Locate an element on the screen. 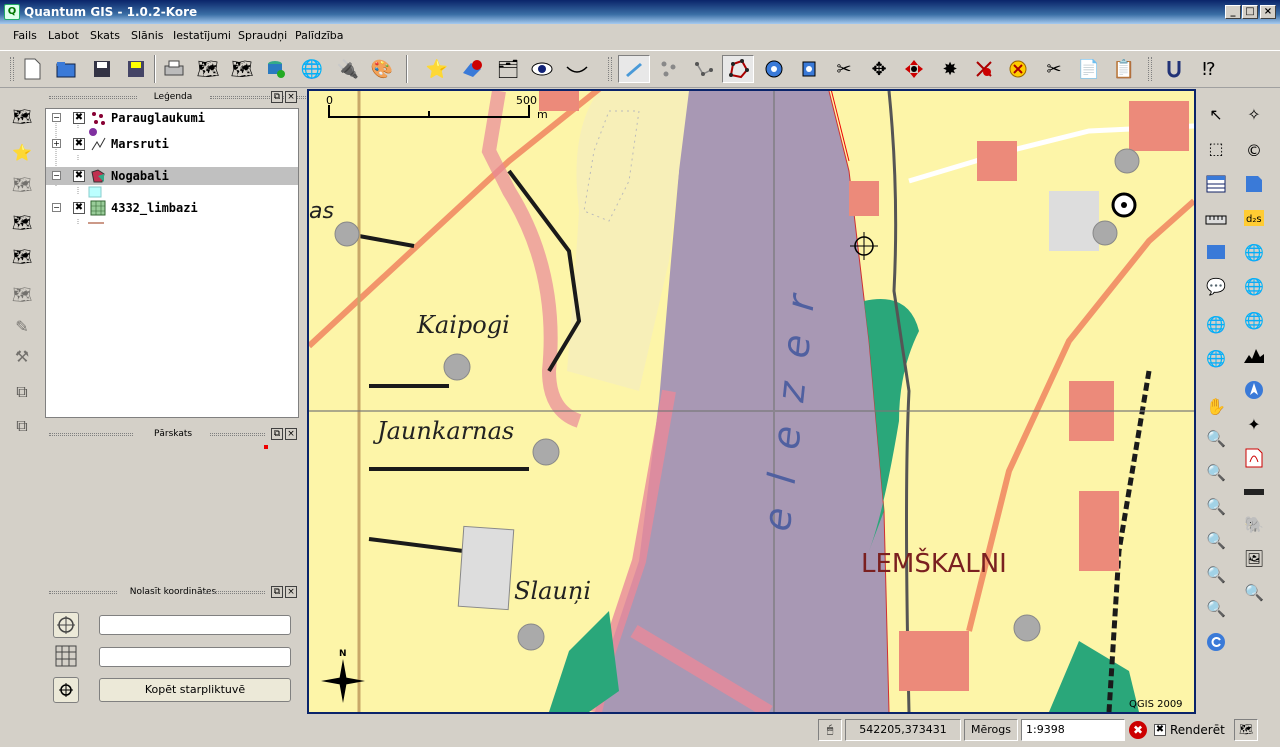  legend-close-button: × is located at coordinates (291, 97).